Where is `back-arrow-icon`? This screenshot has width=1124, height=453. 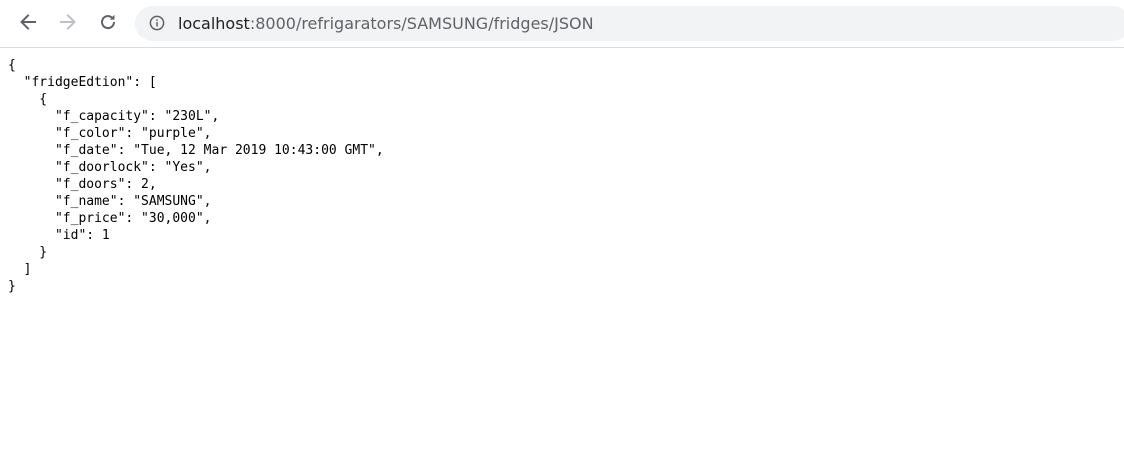
back-arrow-icon is located at coordinates (28, 22).